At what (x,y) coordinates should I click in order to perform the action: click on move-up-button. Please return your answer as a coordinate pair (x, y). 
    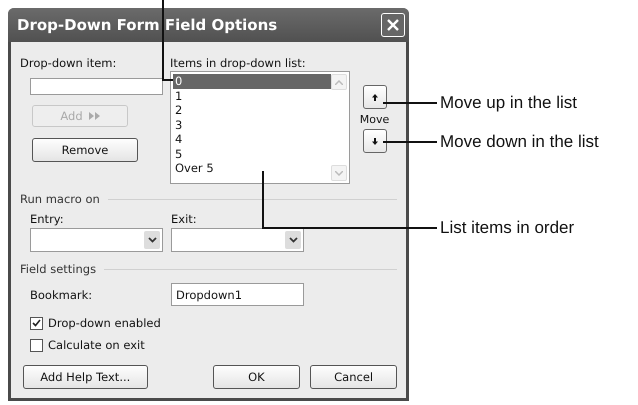
    Looking at the image, I should click on (374, 97).